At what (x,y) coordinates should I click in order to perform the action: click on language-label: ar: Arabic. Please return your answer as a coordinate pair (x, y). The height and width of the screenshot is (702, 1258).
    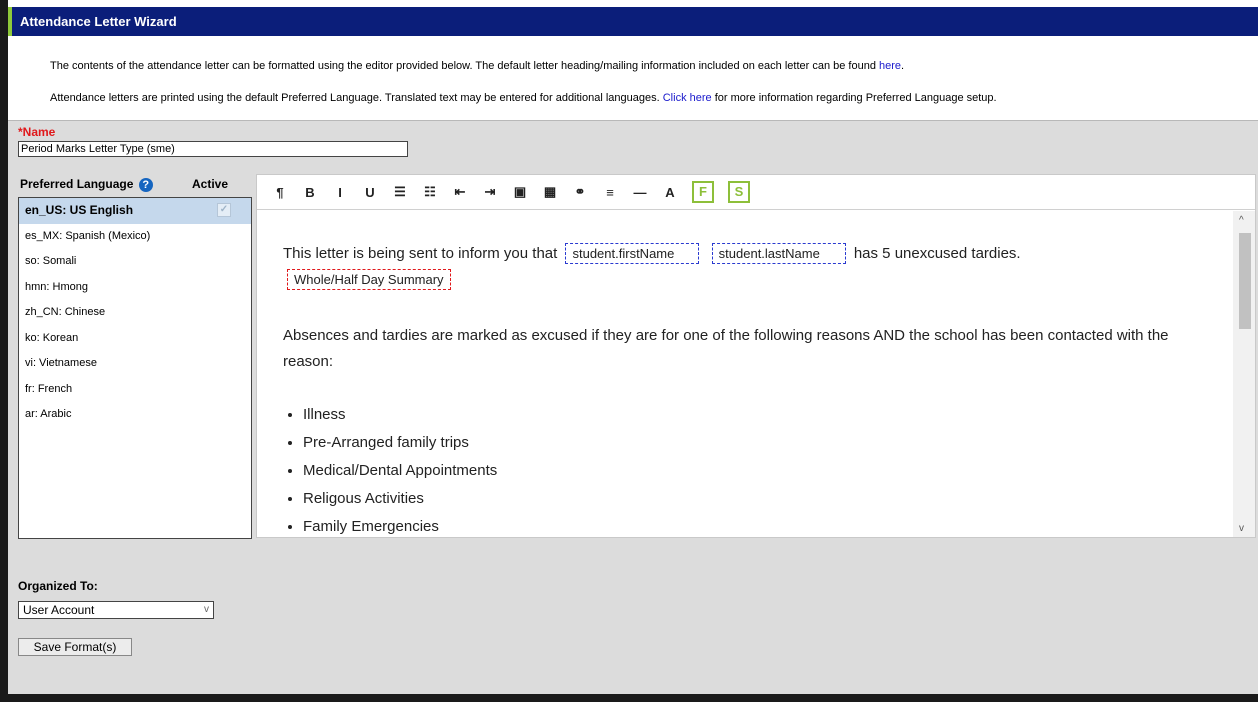
    Looking at the image, I should click on (48, 414).